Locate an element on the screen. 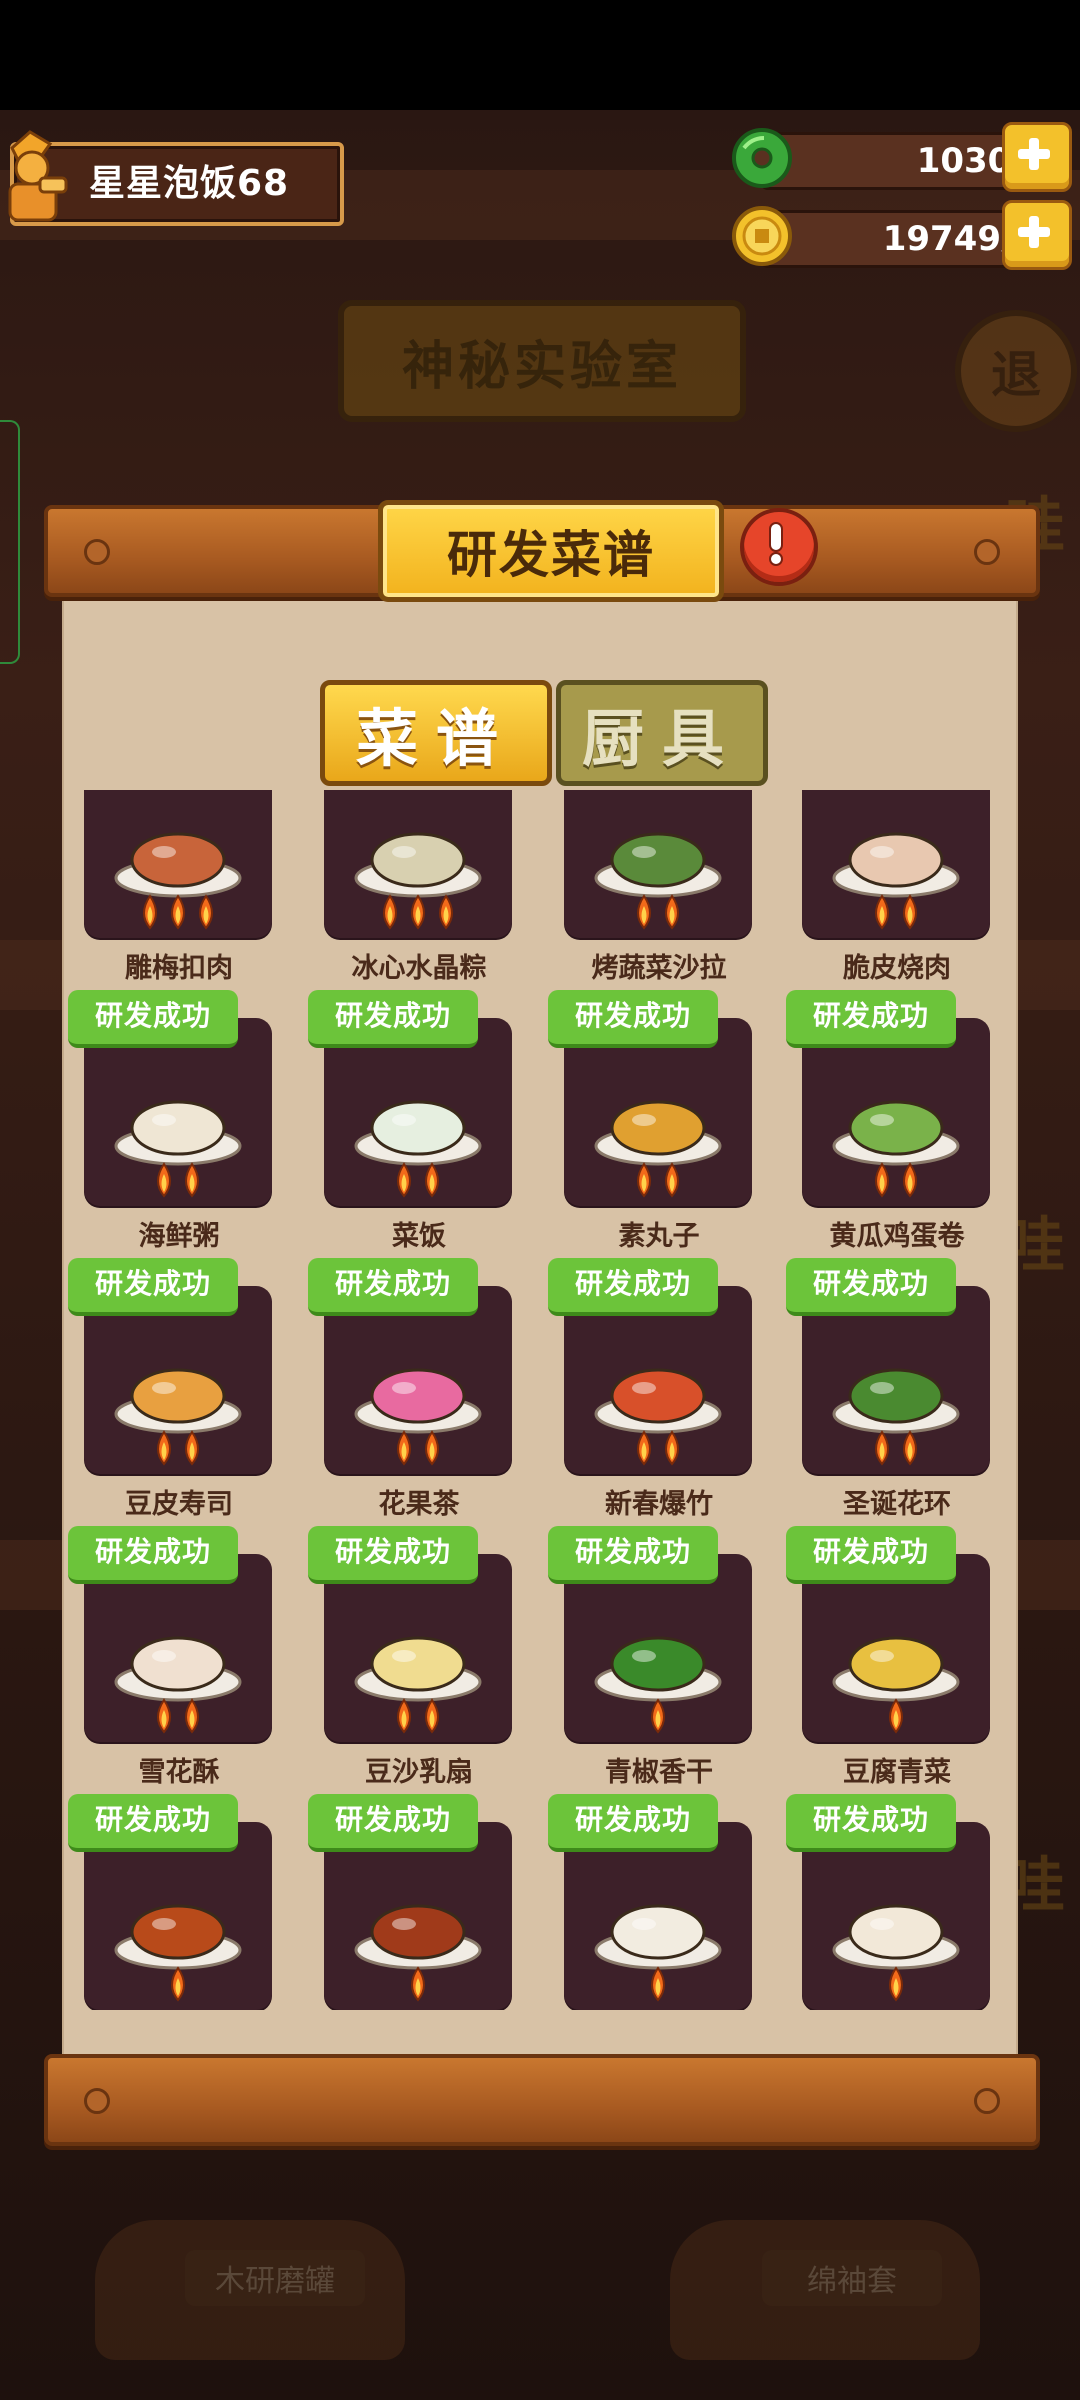  dish-name: 冰心水晶粽 is located at coordinates (419, 968).